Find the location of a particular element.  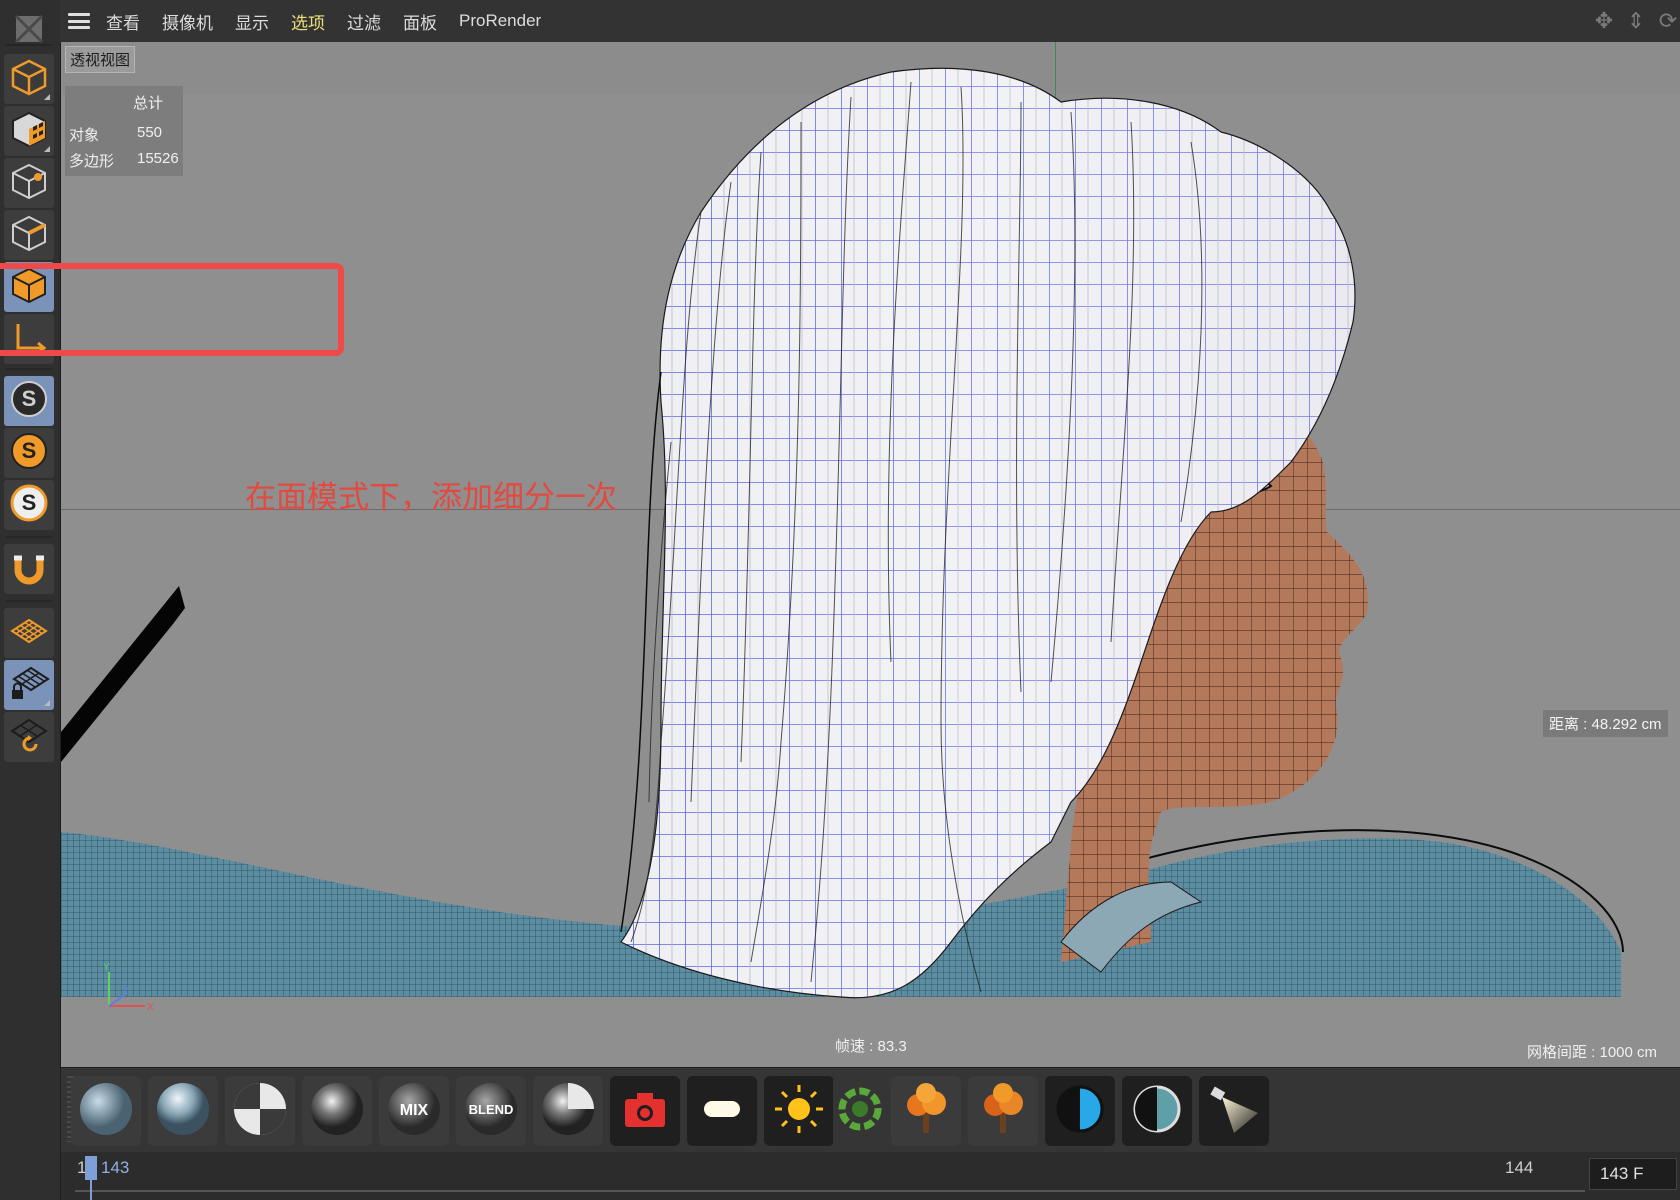

menu-panel: 面板 is located at coordinates (420, 21).